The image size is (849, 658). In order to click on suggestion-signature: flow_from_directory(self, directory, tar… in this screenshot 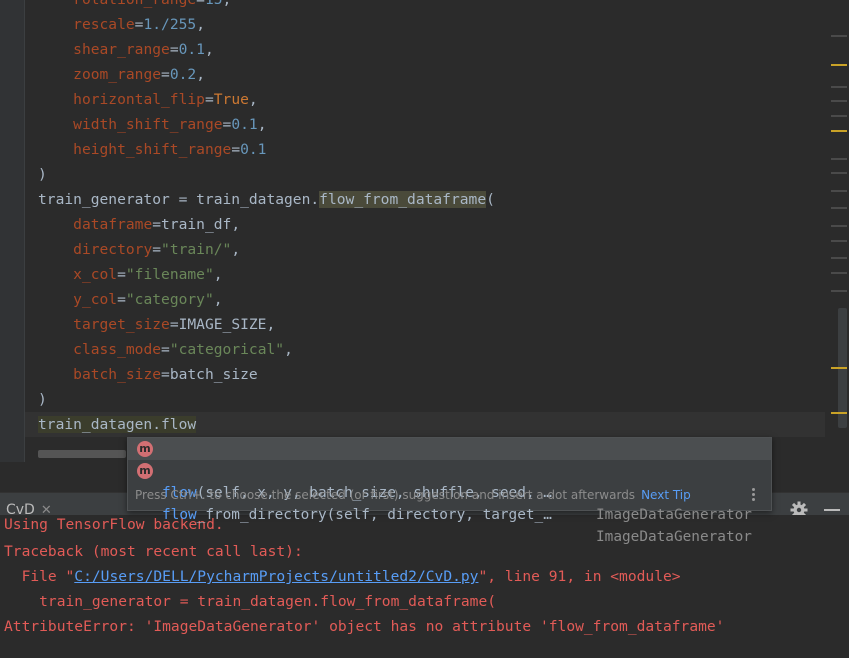, I will do `click(357, 515)`.